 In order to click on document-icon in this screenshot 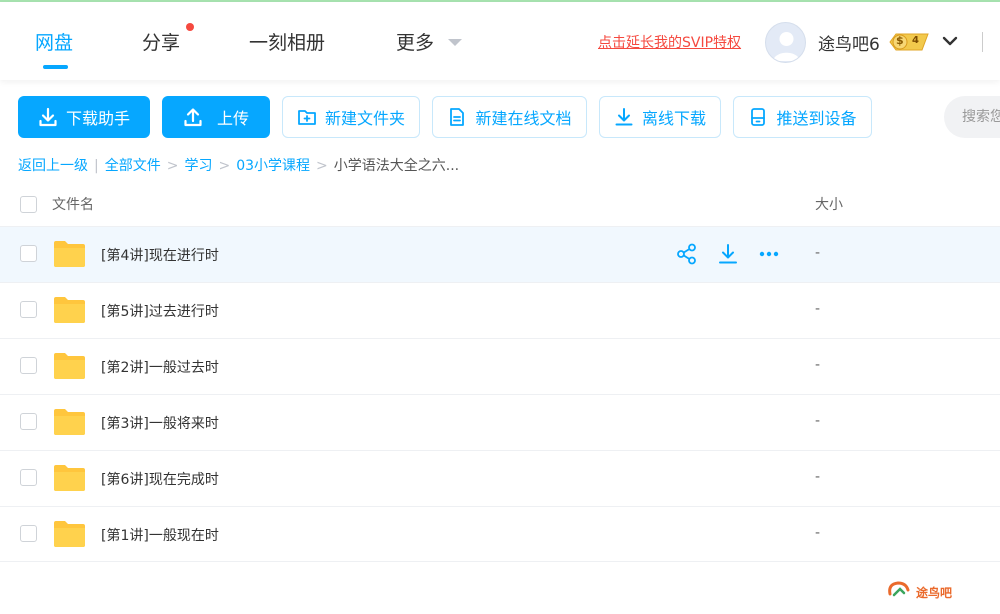, I will do `click(457, 117)`.